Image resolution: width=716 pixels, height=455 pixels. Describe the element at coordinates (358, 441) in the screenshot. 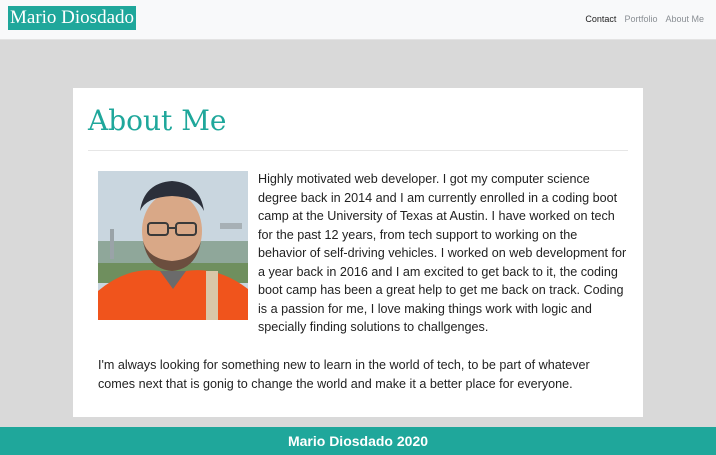

I see `footer: Mario Diosdado 2020` at that location.